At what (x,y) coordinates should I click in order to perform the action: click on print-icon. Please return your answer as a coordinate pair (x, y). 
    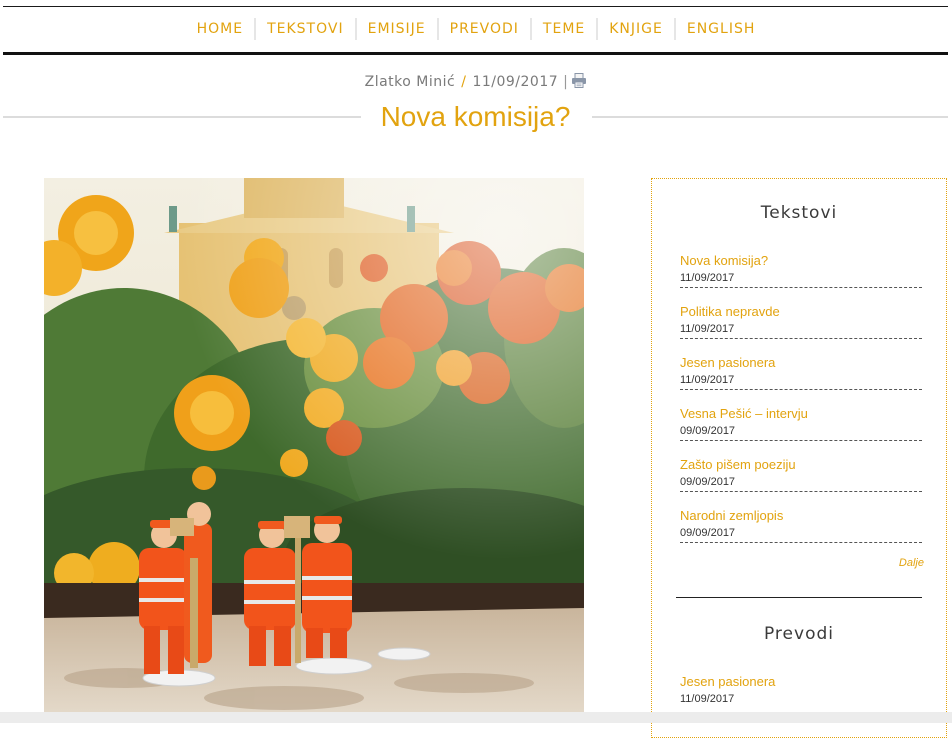
    Looking at the image, I should click on (579, 82).